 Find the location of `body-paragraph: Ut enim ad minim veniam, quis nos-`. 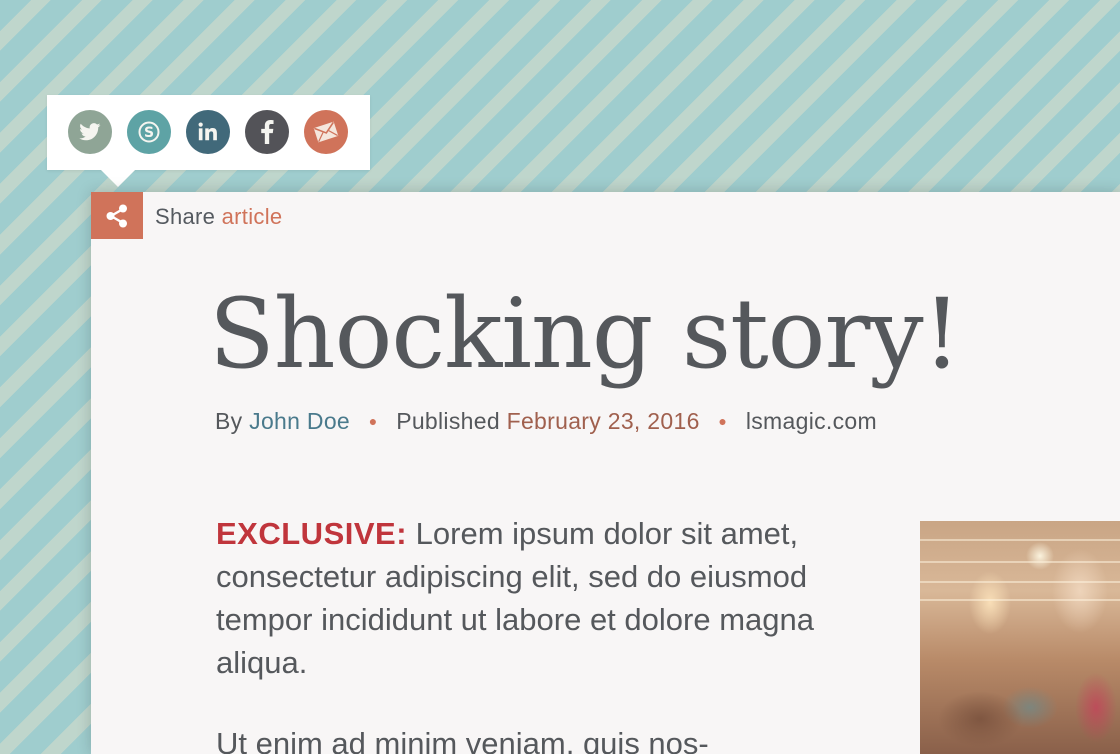

body-paragraph: Ut enim ad minim veniam, quis nos- is located at coordinates (462, 740).